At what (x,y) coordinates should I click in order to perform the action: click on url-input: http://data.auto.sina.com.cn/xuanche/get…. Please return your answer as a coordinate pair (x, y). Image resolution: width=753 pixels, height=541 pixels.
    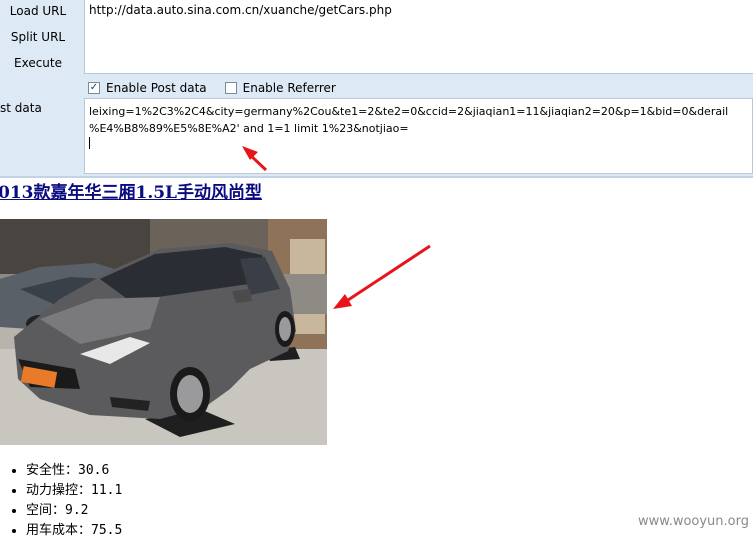
    Looking at the image, I should click on (418, 37).